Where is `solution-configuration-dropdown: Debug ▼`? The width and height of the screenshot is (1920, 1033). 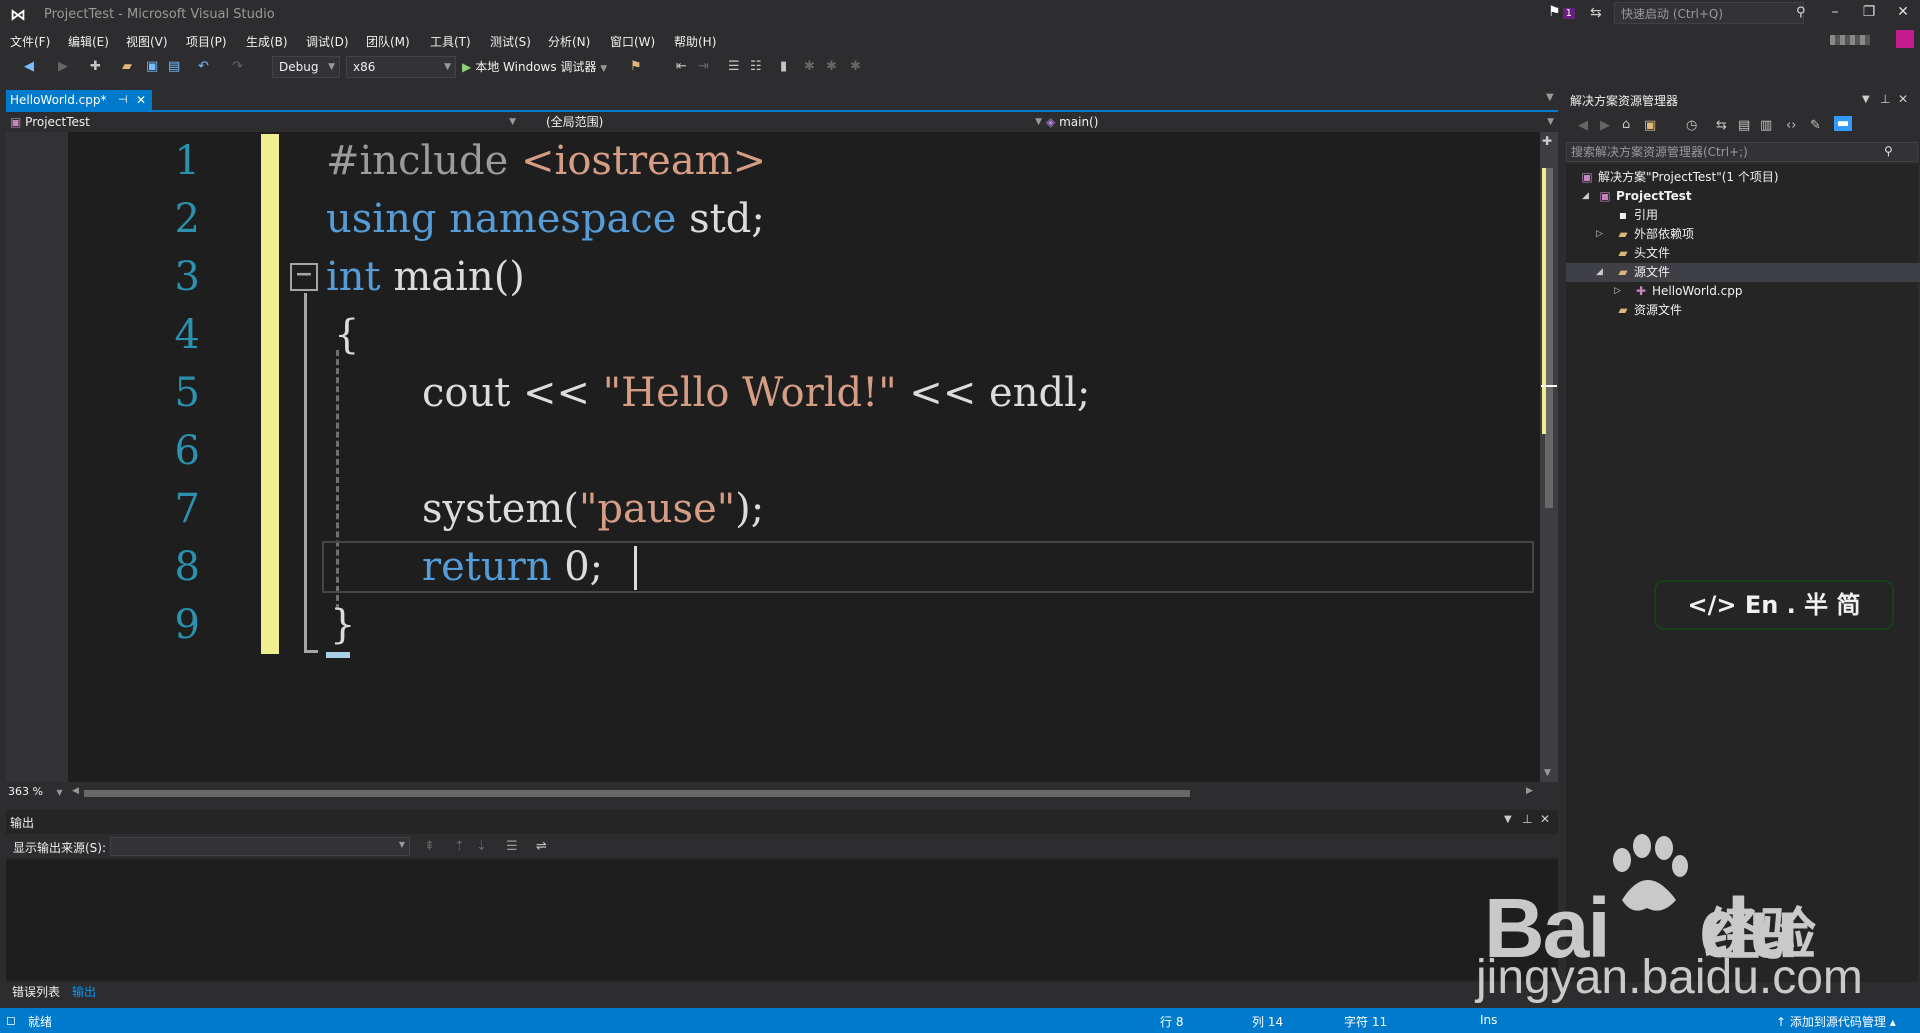
solution-configuration-dropdown: Debug ▼ is located at coordinates (306, 67).